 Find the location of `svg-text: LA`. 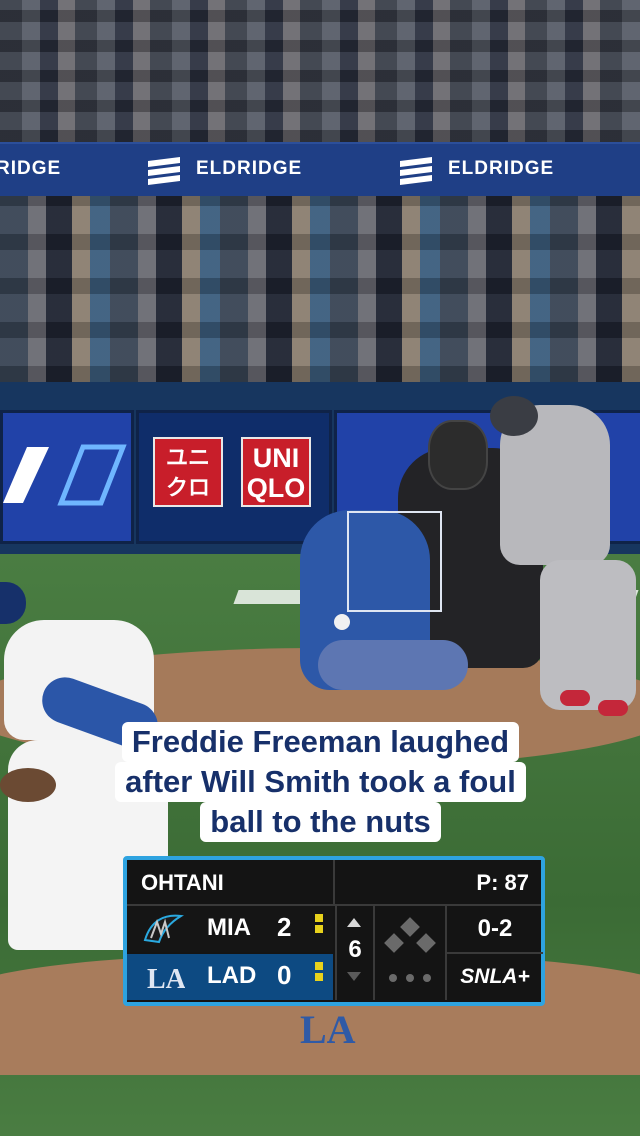

svg-text: LA is located at coordinates (166, 979).